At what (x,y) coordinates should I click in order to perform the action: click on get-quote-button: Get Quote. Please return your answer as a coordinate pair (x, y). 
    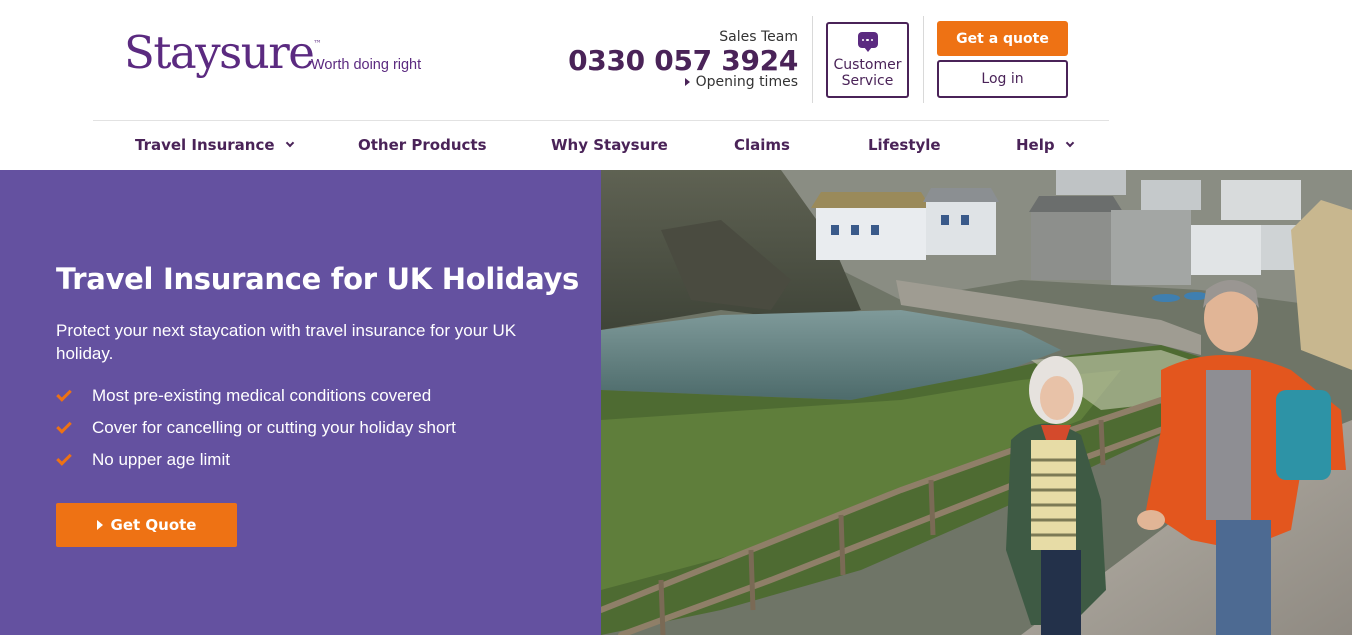
    Looking at the image, I should click on (146, 525).